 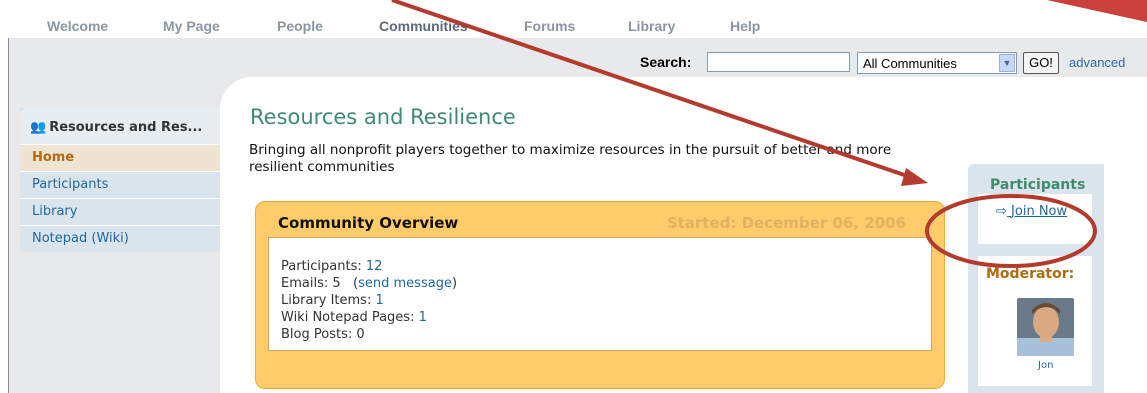 I want to click on annotation-circle, so click(x=1011, y=231).